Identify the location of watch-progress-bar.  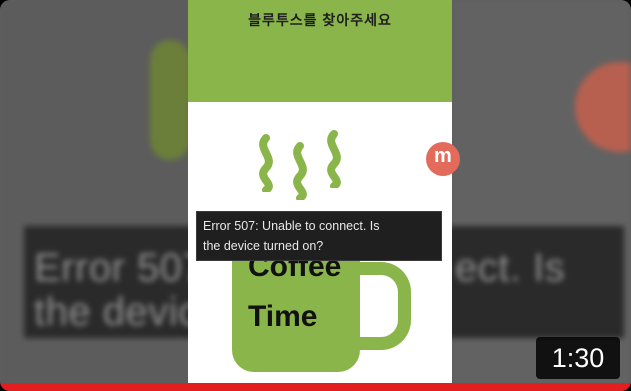
(315, 387).